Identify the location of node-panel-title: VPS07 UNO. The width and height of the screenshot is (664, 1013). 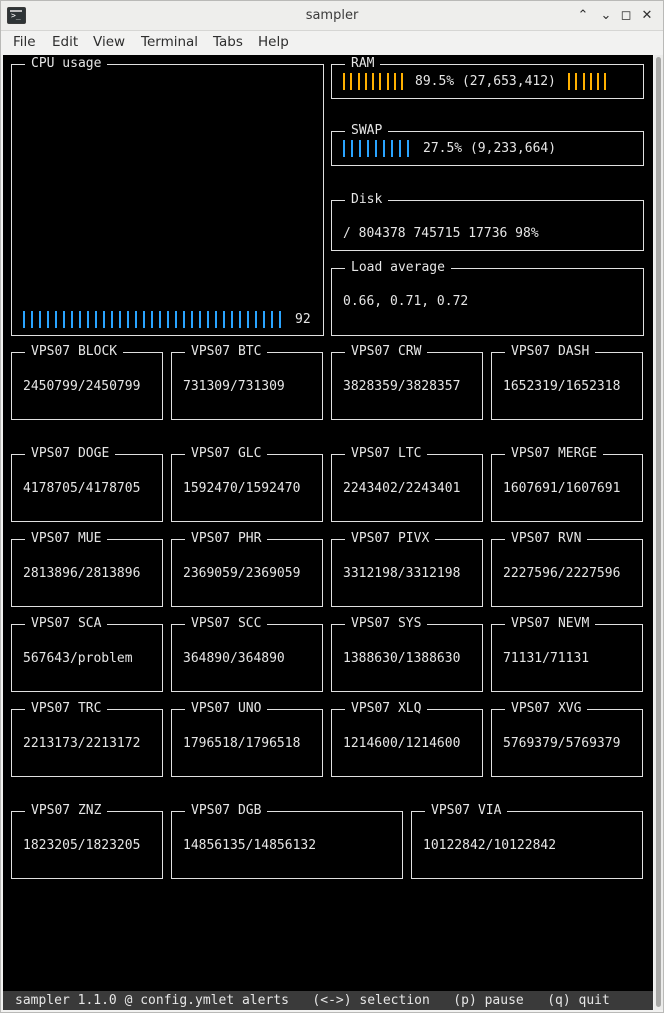
(226, 709).